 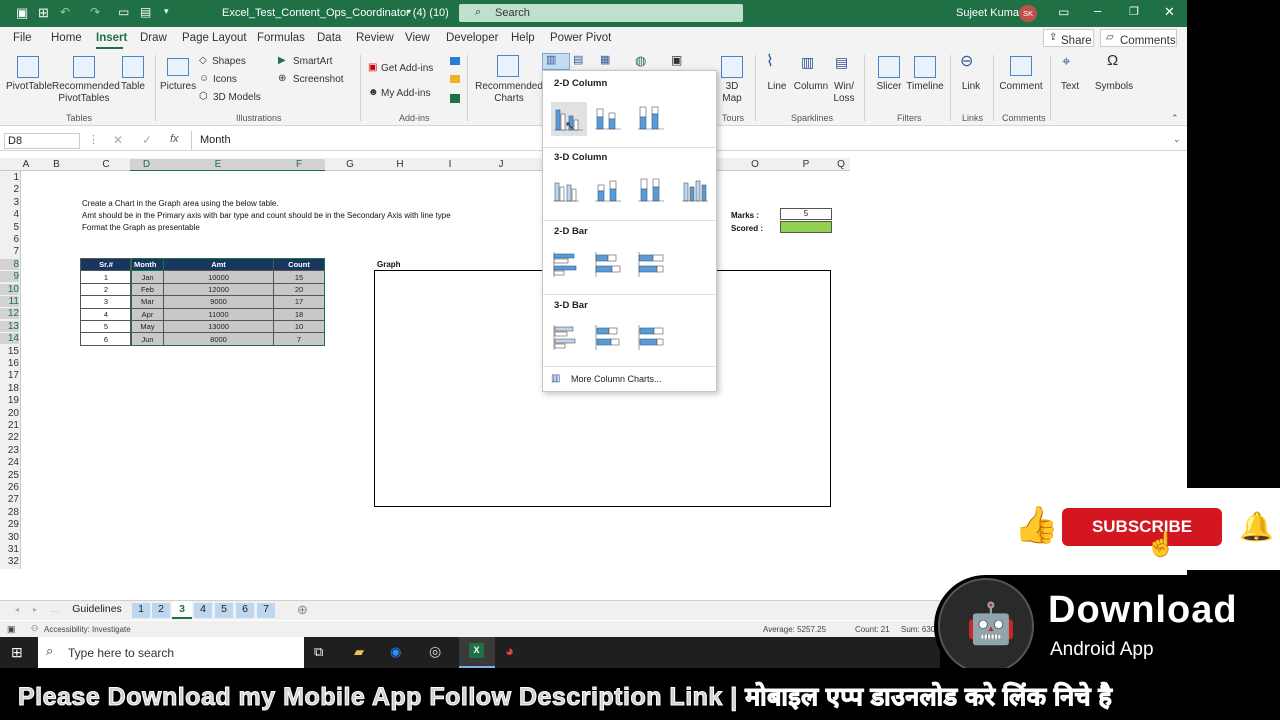 I want to click on row-header: 2, so click(x=9, y=189).